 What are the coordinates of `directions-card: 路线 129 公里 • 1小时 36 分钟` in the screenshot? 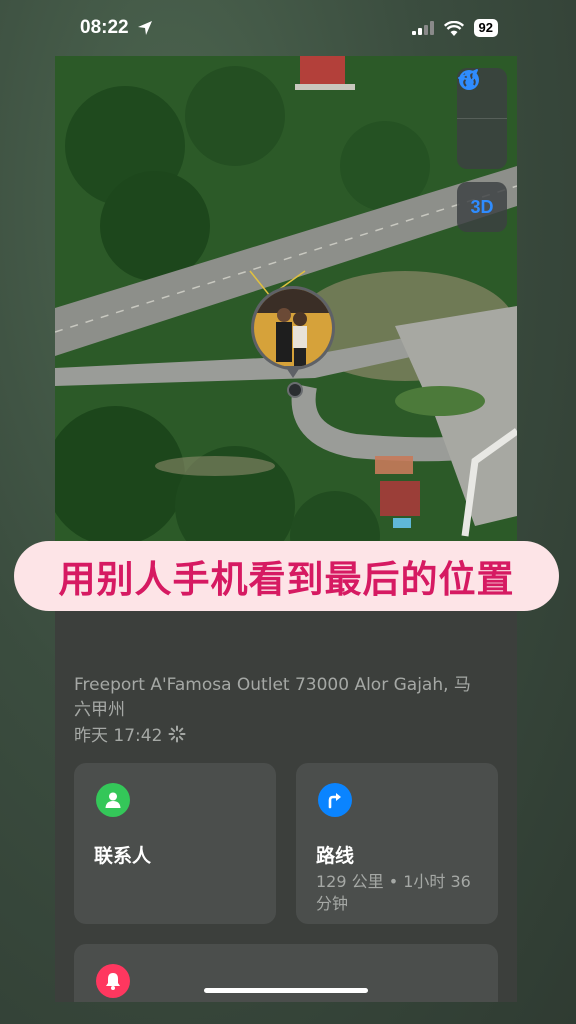 It's located at (397, 843).